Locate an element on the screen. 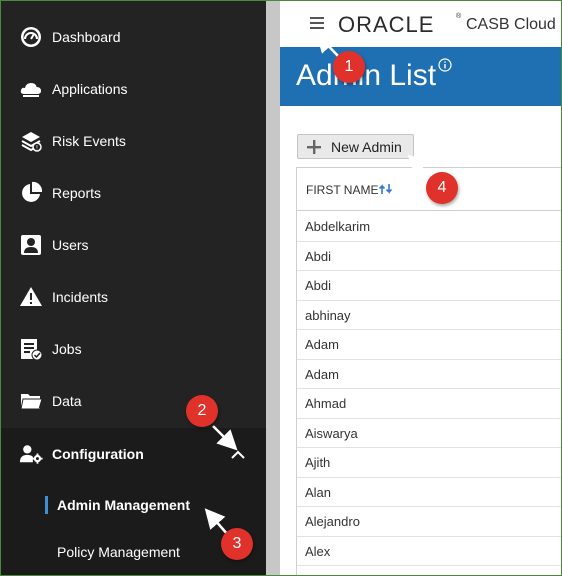 This screenshot has width=562, height=576. page-header-banner: Admin List is located at coordinates (420, 76).